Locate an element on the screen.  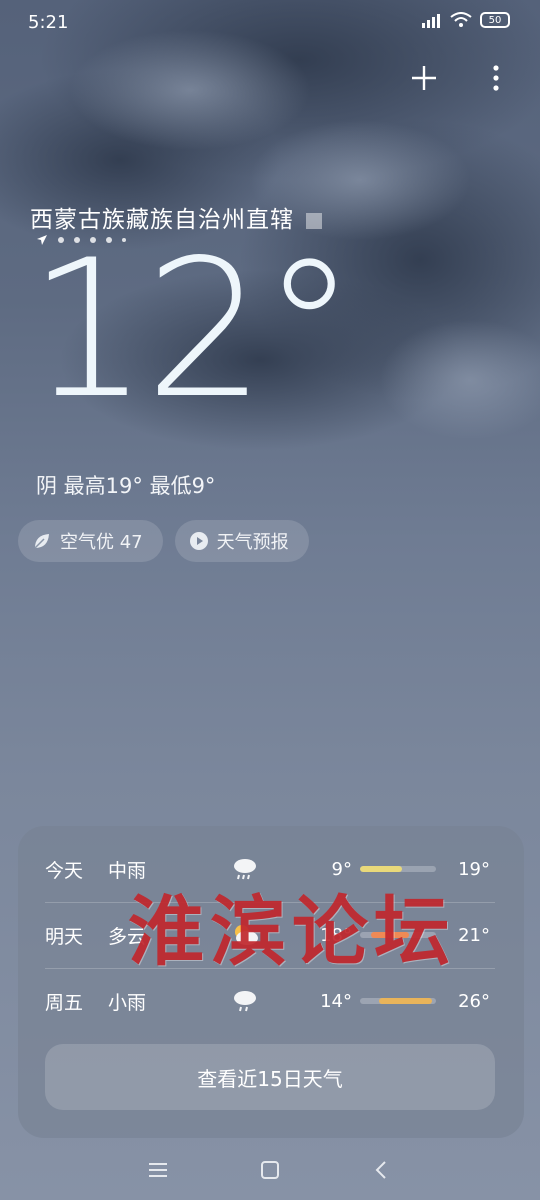
weather-forecast-chip: 天气预报 is located at coordinates (241, 541).